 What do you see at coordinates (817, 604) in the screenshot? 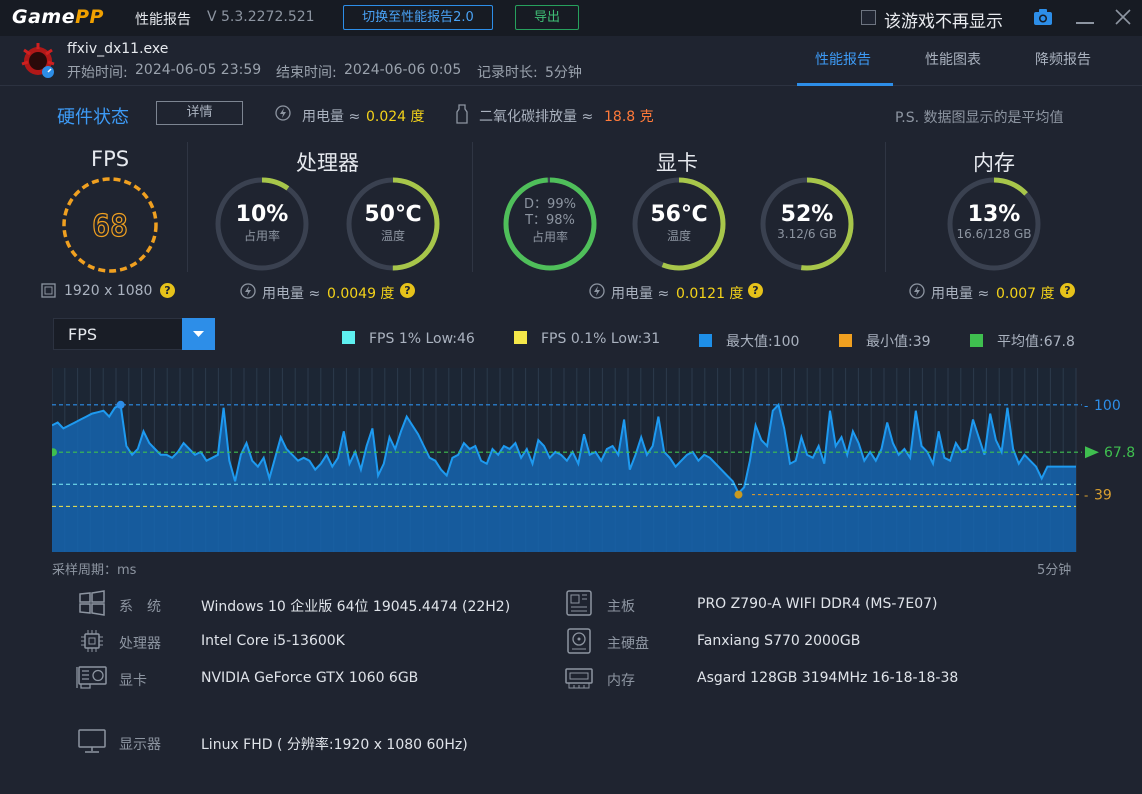
I see `spec-value-motherboard: PRO Z790-A WIFI DDR4 (MS-7E07)` at bounding box center [817, 604].